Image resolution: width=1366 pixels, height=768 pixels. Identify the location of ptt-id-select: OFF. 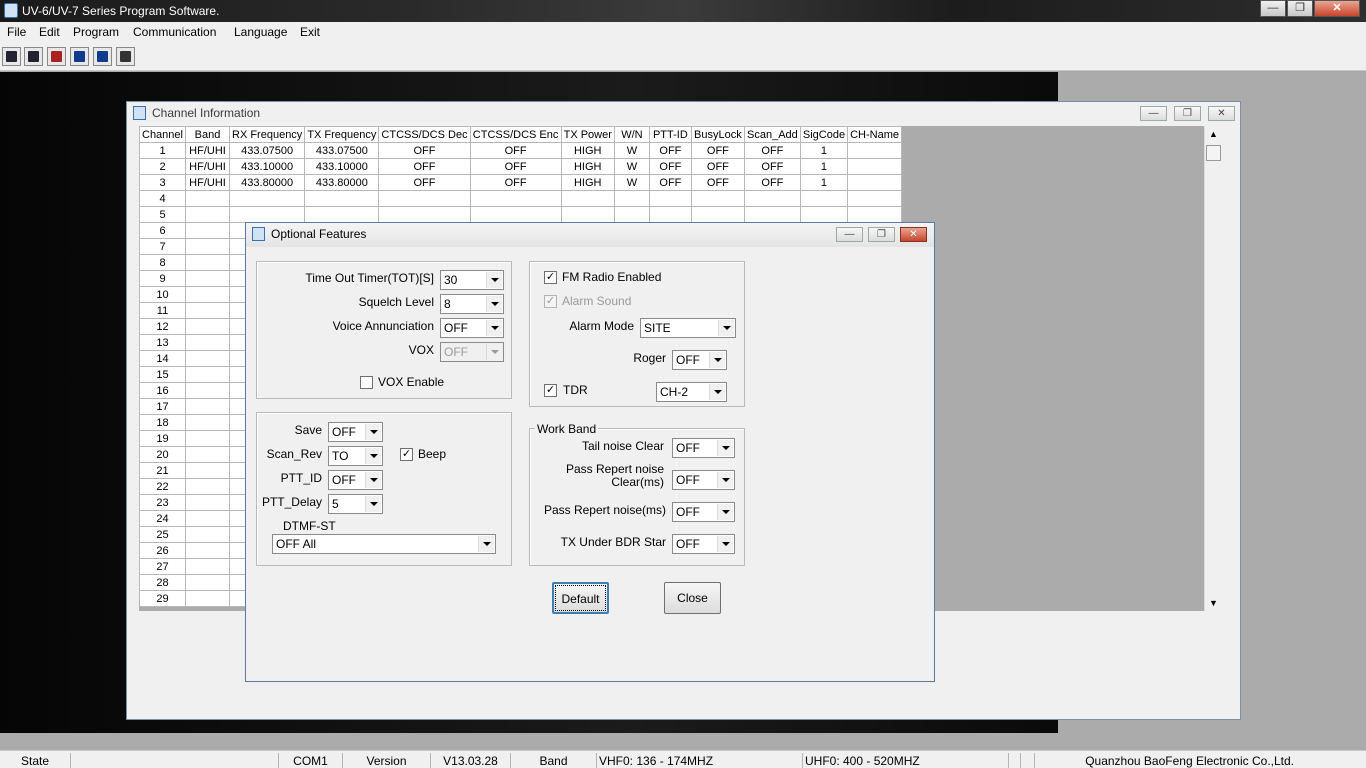
(355, 480).